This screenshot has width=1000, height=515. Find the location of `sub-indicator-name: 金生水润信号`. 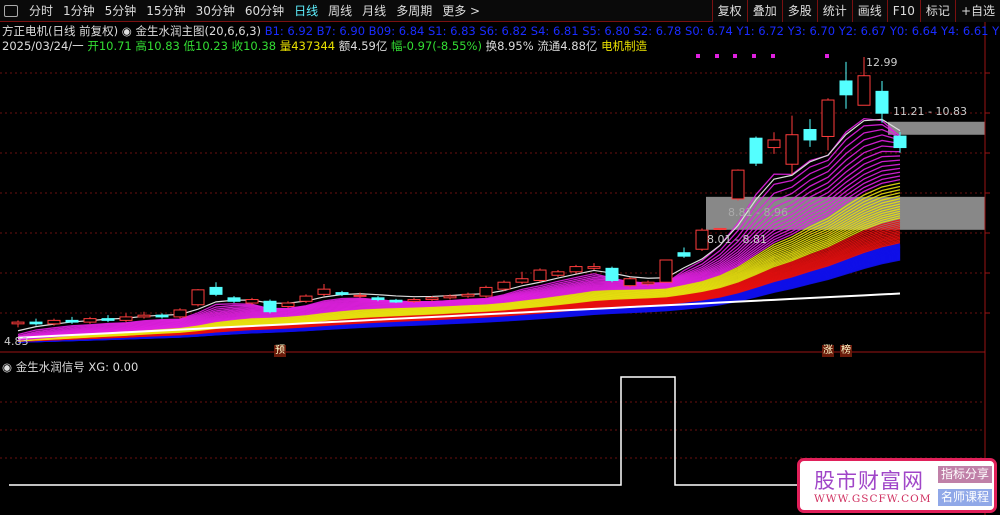

sub-indicator-name: 金生水润信号 is located at coordinates (50, 367).